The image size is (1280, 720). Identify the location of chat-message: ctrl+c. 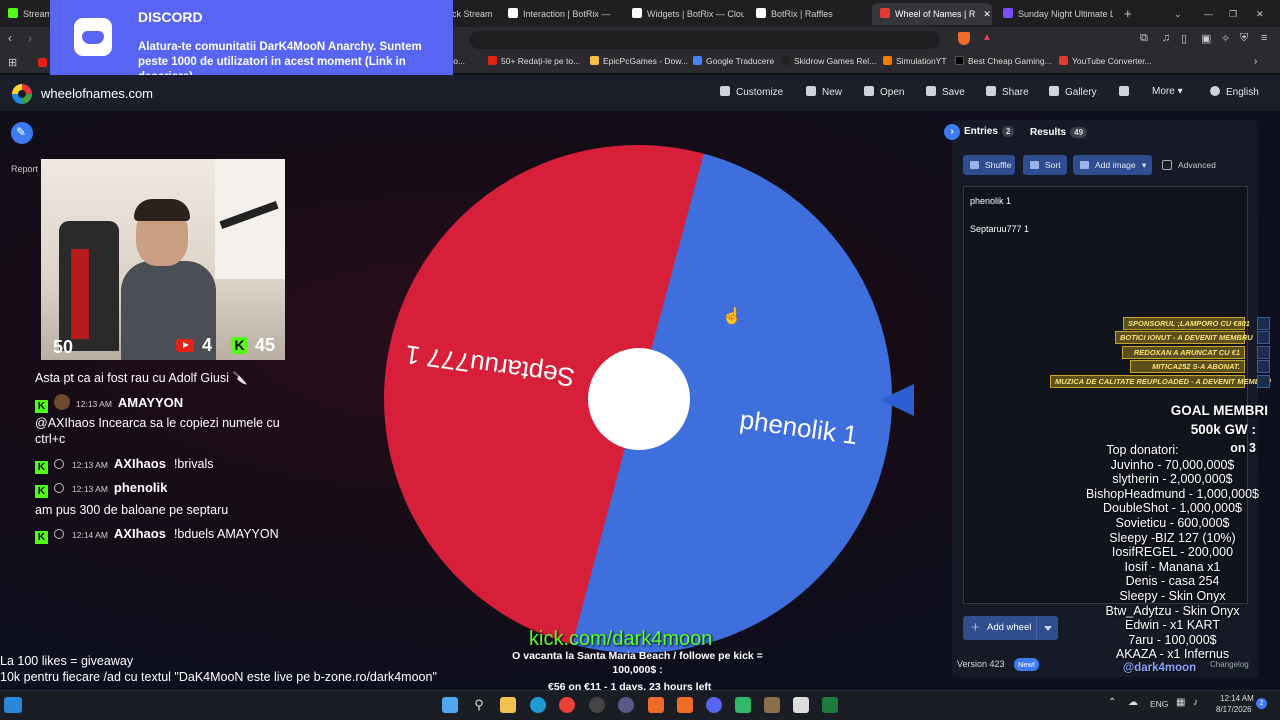
(50, 439).